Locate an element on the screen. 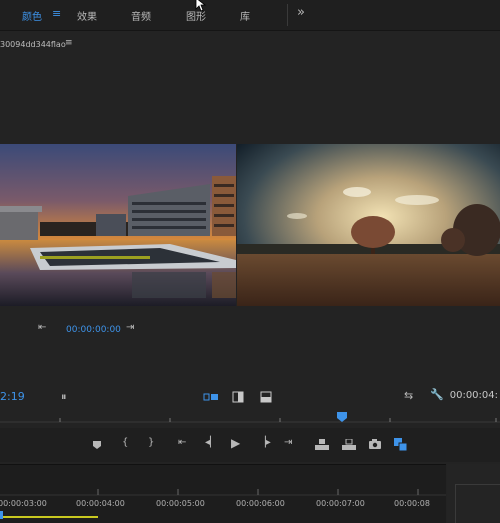  overwrite-icon is located at coordinates (349, 445).